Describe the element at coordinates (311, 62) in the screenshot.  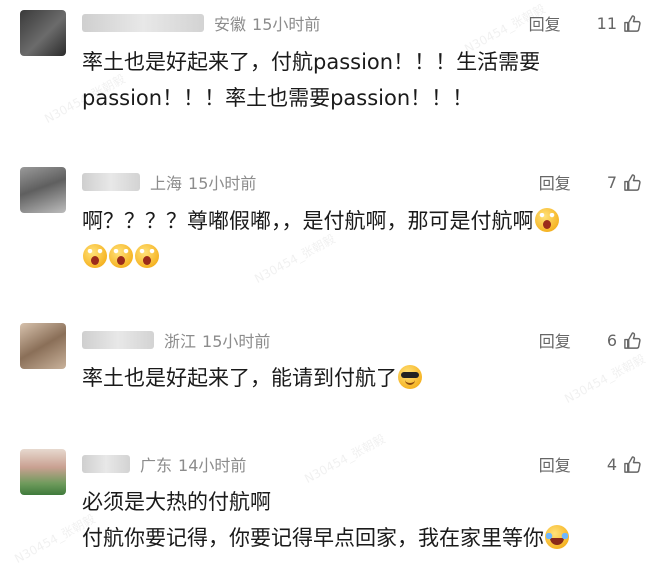
I see `comment-line: 率土也是好起来了，付航passion！！！生活需要` at that location.